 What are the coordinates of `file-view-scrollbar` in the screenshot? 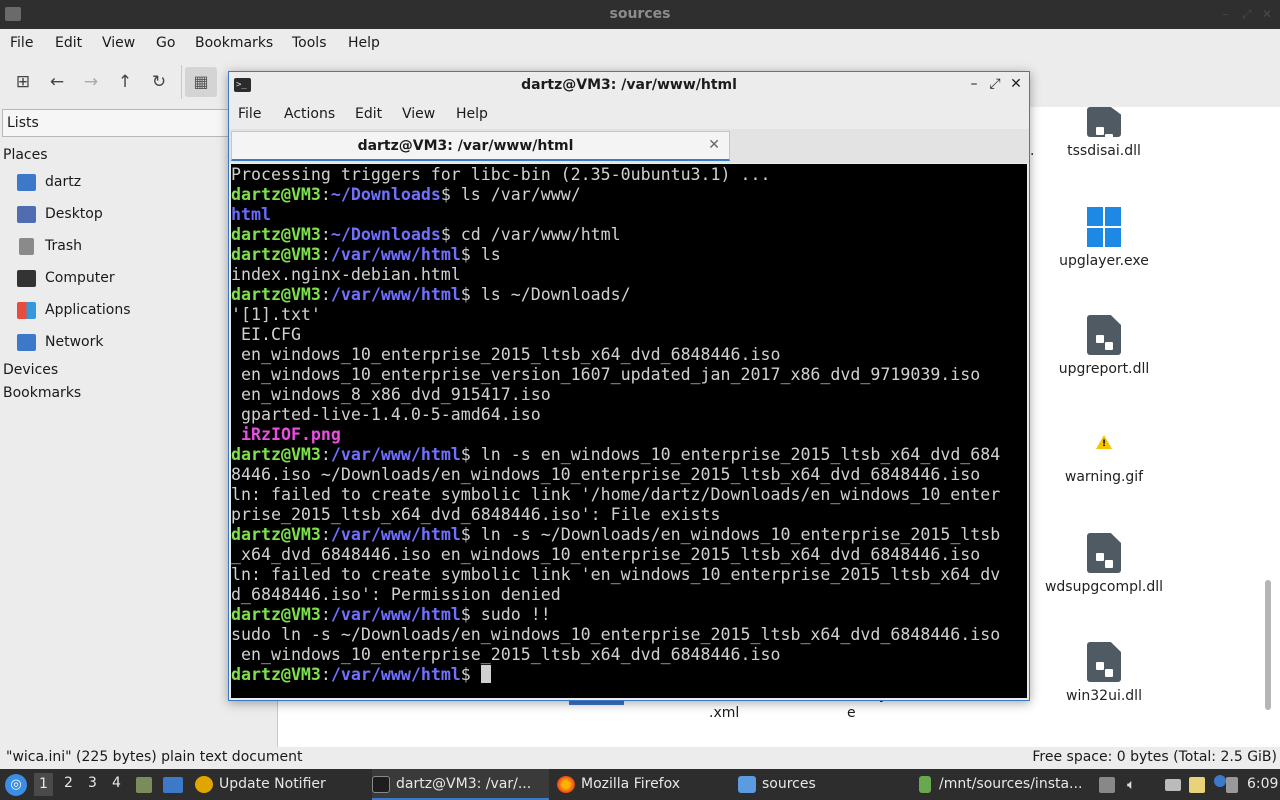 It's located at (1268, 645).